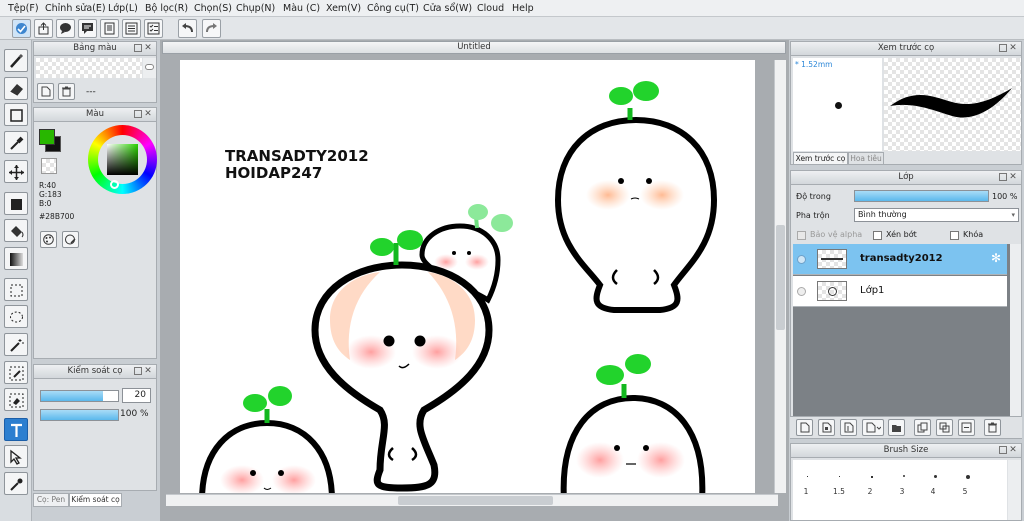 This screenshot has height=521, width=1024. Describe the element at coordinates (873, 427) in the screenshot. I see `add-layer-dropdown-icon` at that location.